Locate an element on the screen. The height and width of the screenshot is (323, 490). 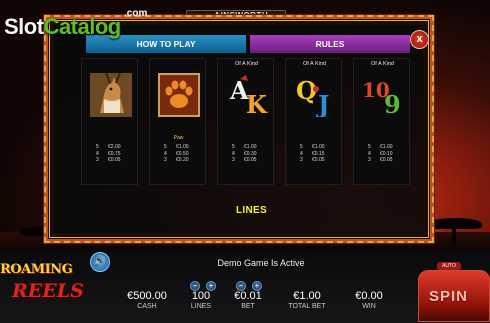
queen-jack-icon: Q J is located at coordinates (312, 96).